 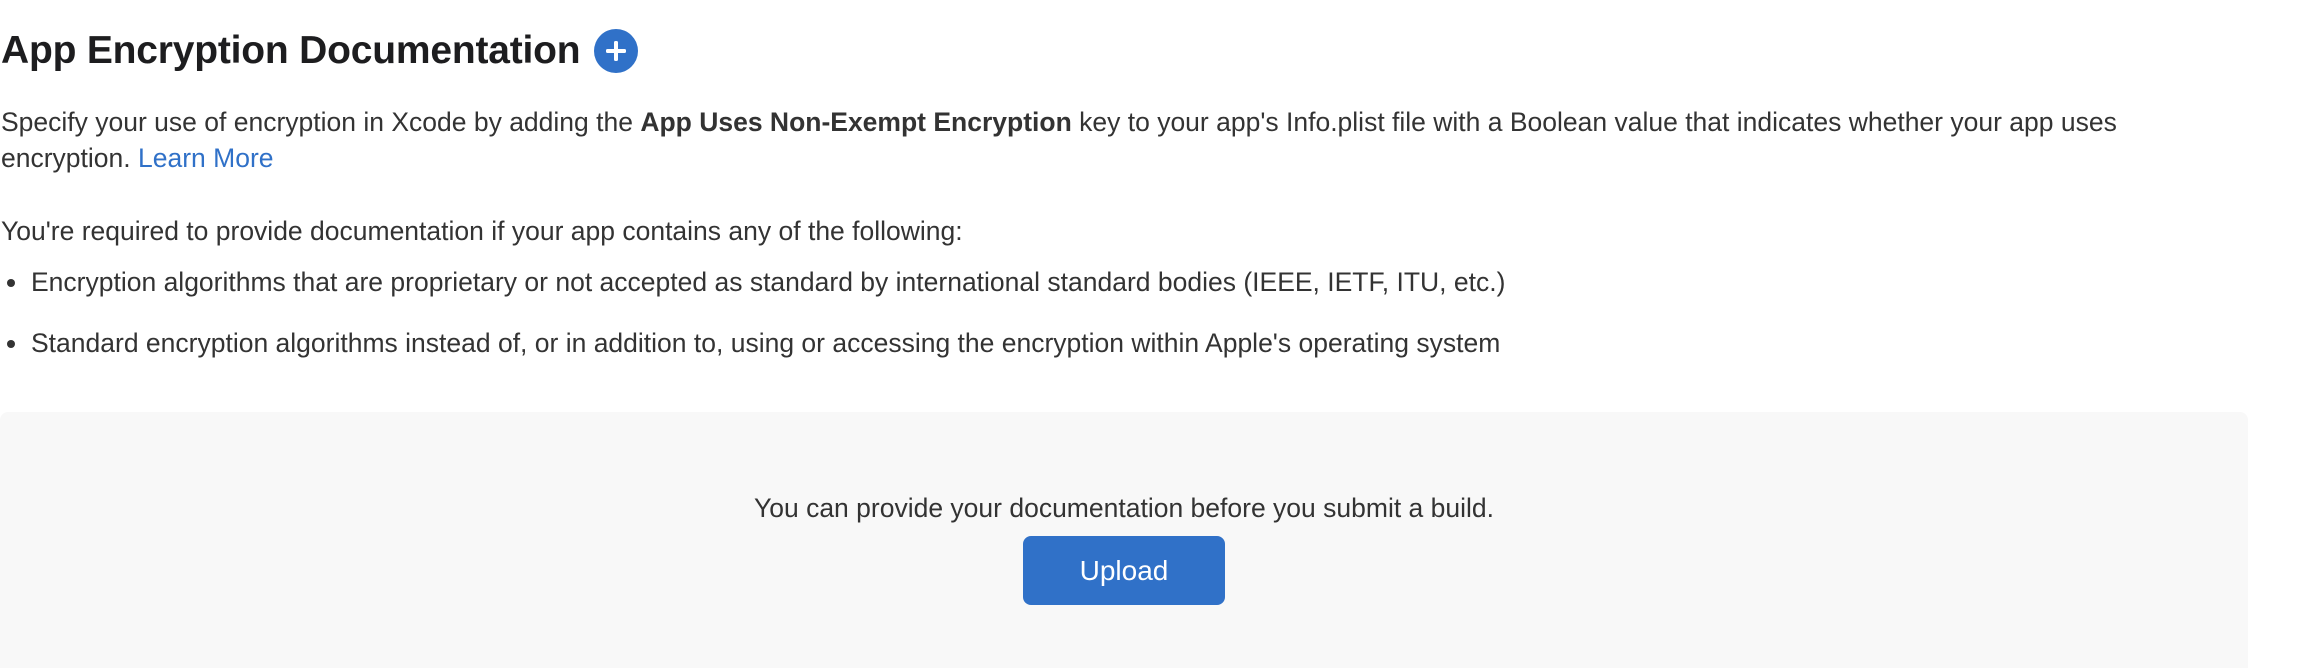 What do you see at coordinates (291, 50) in the screenshot?
I see `section-title: App Encryption Documentation` at bounding box center [291, 50].